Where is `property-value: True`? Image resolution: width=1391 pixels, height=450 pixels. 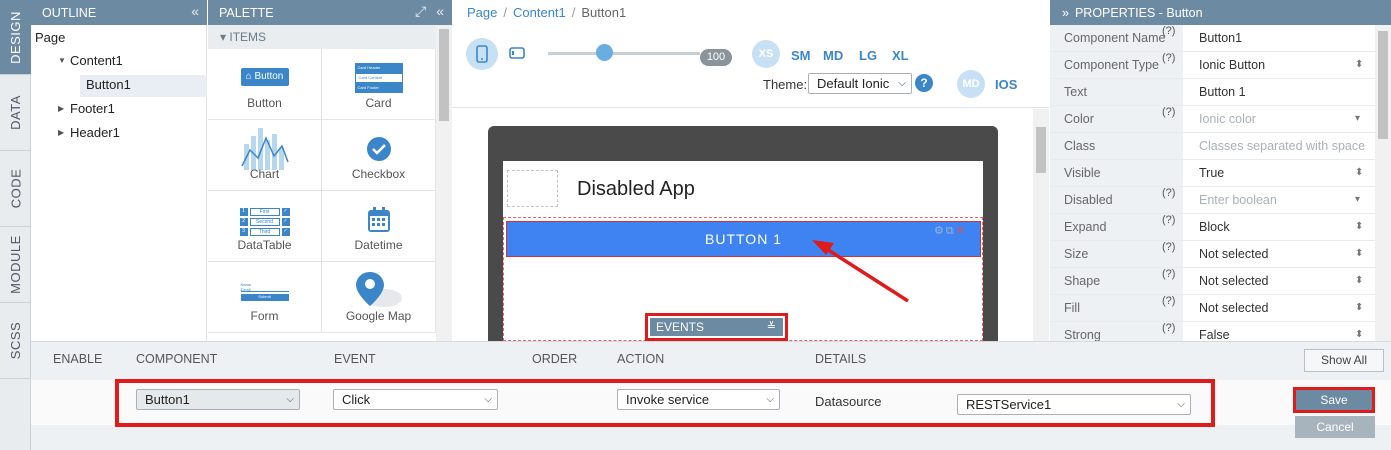
property-value: True is located at coordinates (1211, 173).